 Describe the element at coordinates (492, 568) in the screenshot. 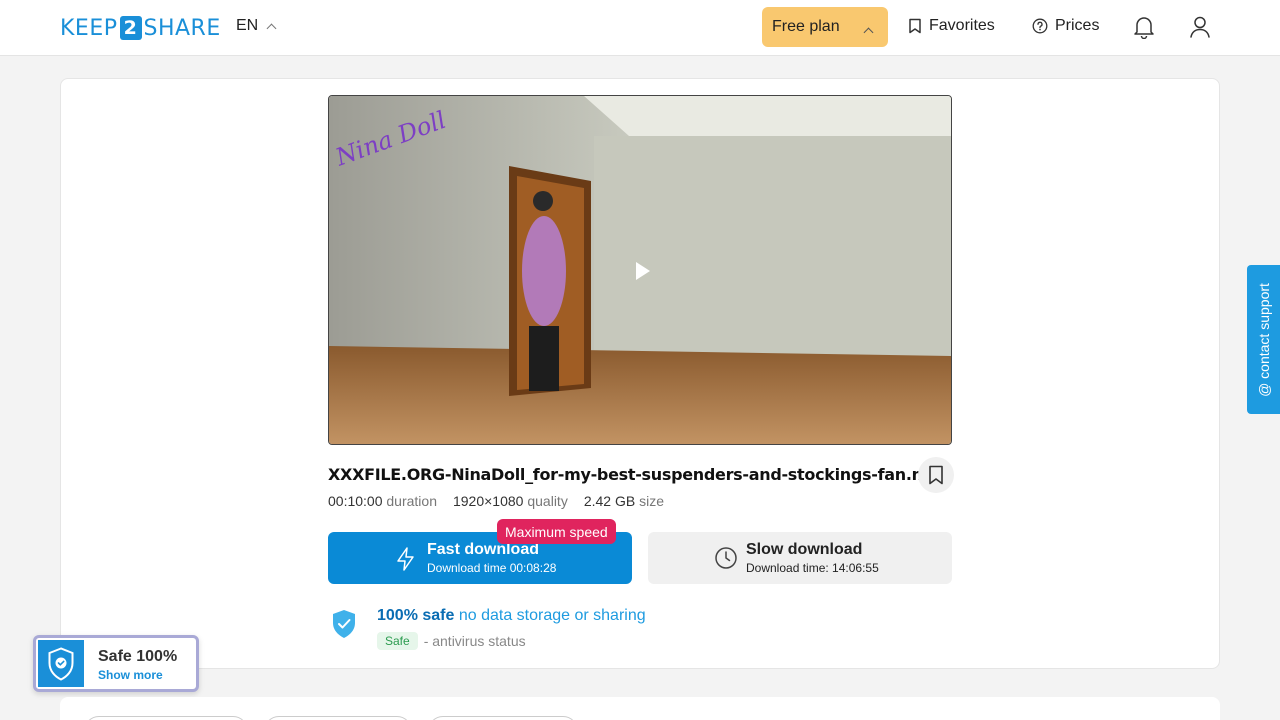

I see `fast-download-time: Download time 00:08:28` at that location.